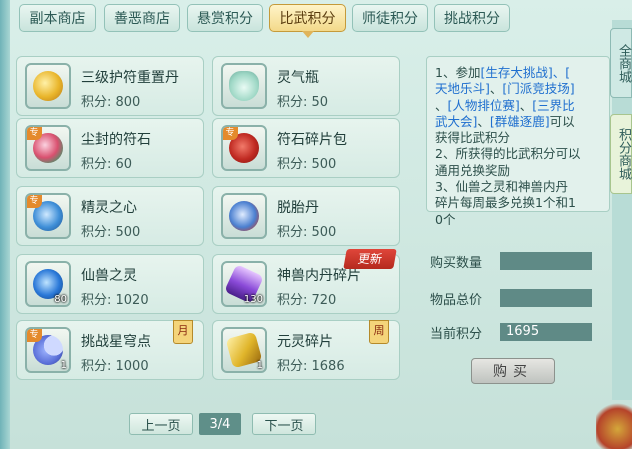 The height and width of the screenshot is (449, 632). Describe the element at coordinates (57, 18) in the screenshot. I see `tab-dungeon-shop: 副本商店` at that location.